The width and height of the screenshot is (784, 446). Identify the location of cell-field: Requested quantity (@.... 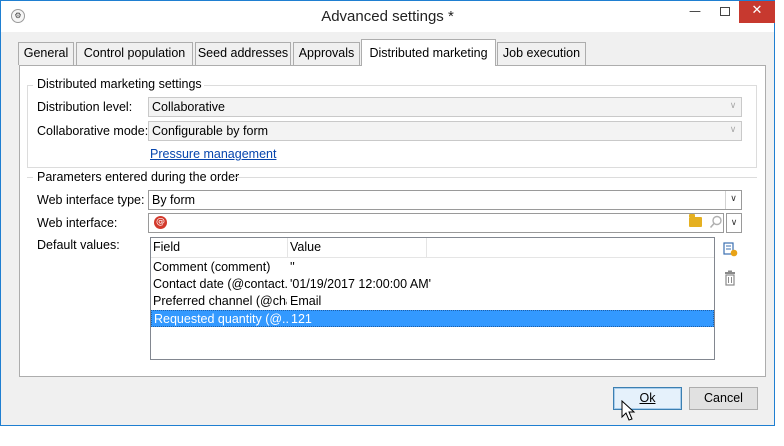
(221, 319).